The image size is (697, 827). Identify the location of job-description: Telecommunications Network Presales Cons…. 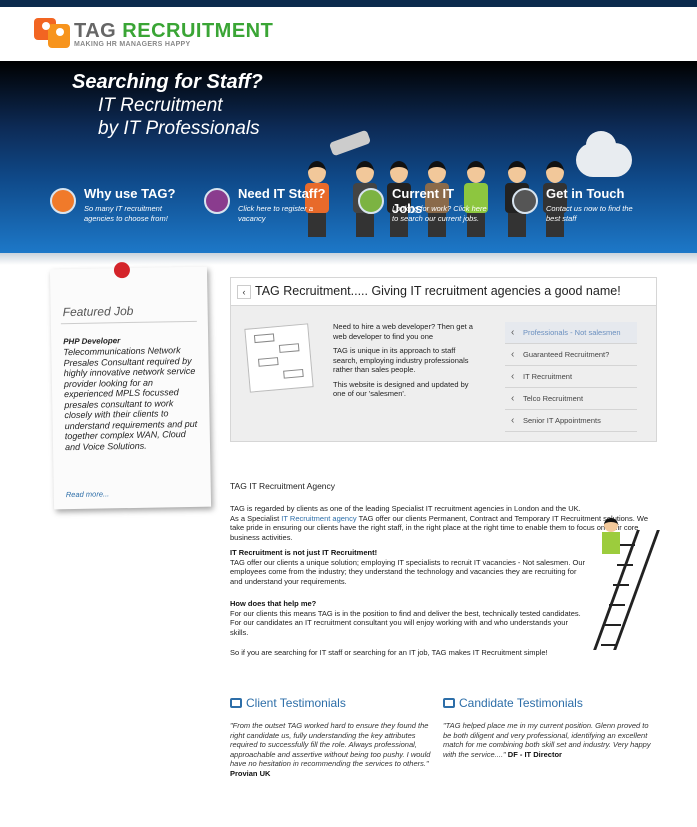
(130, 398).